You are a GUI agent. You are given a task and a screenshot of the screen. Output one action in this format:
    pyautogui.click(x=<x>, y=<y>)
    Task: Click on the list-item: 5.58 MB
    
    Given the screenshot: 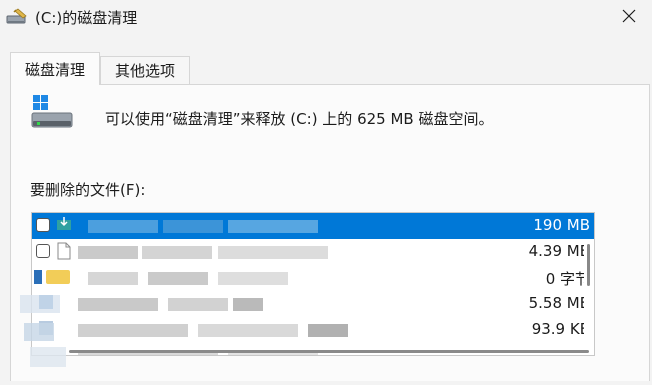 What is the action you would take?
    pyautogui.click(x=313, y=304)
    